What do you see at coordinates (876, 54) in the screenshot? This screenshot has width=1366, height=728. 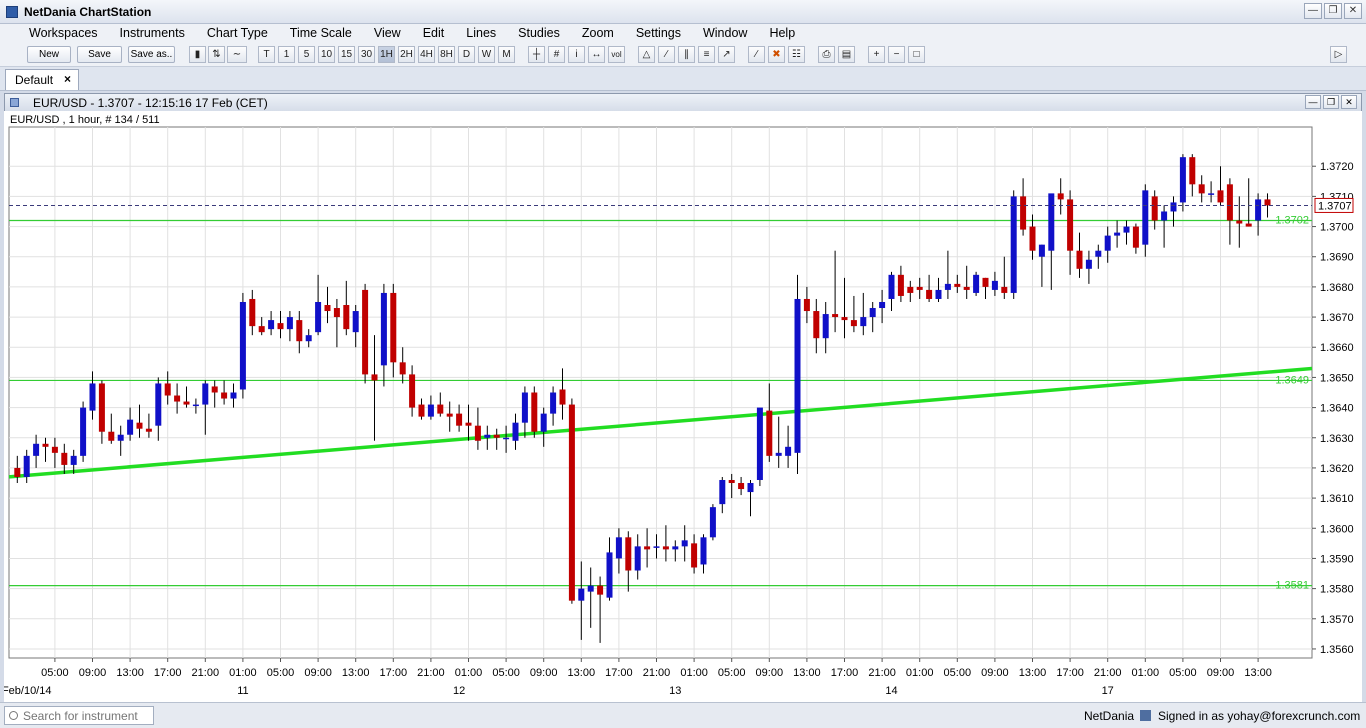 I see `zoom-in-icon: +` at bounding box center [876, 54].